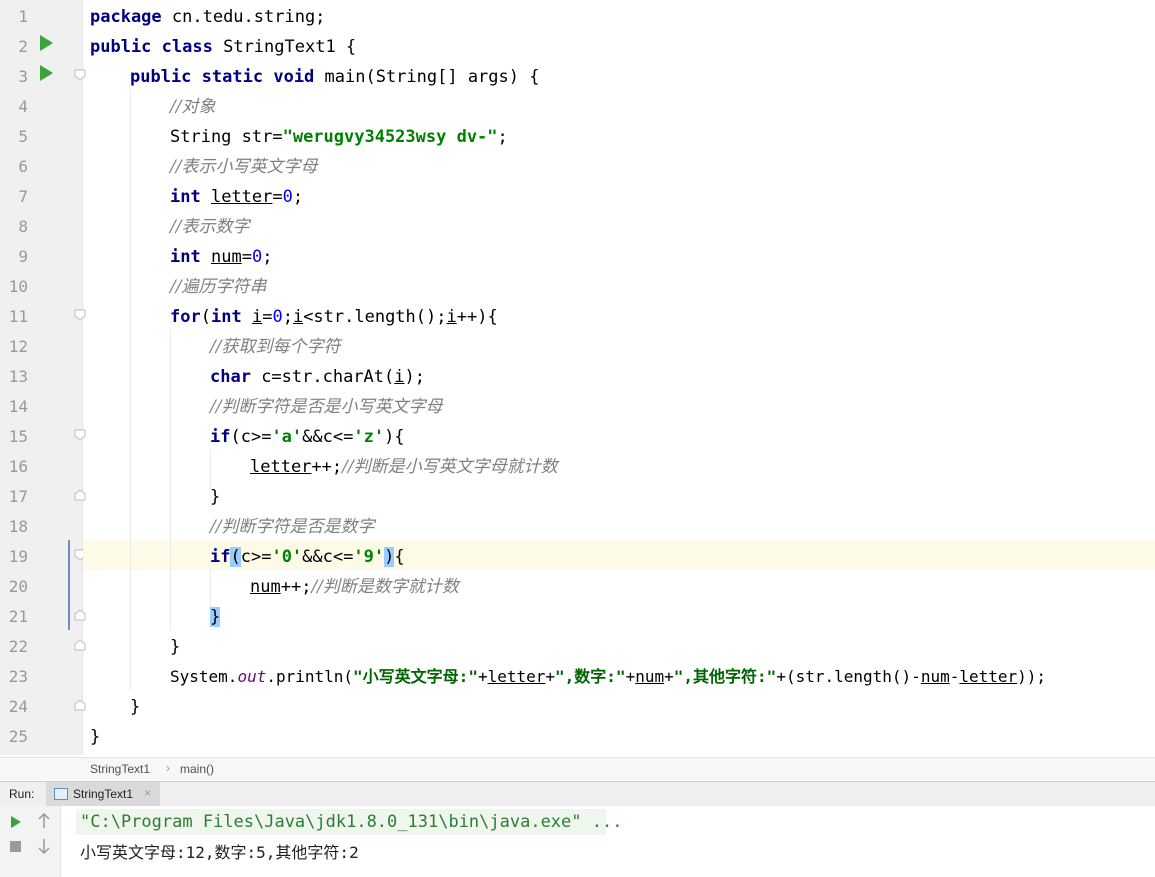 The image size is (1155, 877). I want to click on scroll-down-icon, so click(44, 846).